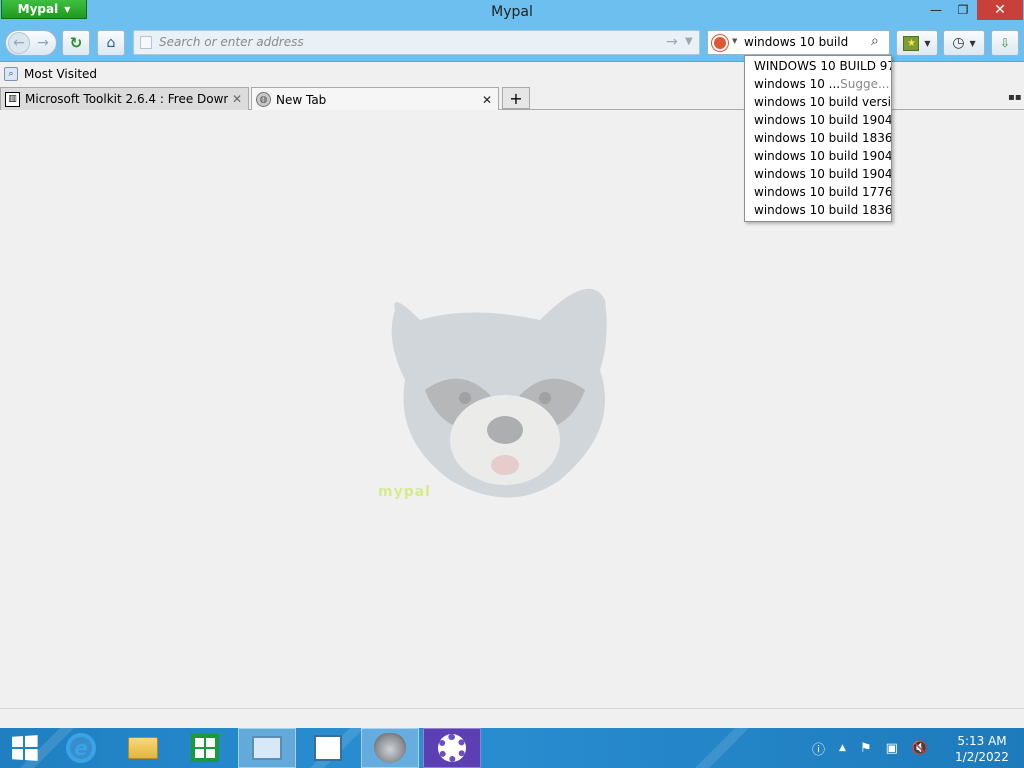 Image resolution: width=1024 pixels, height=768 pixels. I want to click on suggestion-item: WINDOWS 10 BUILD 9785, so click(818, 66).